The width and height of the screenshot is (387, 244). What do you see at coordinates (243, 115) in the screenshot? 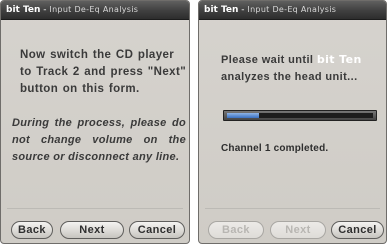
I see `progress-fill` at bounding box center [243, 115].